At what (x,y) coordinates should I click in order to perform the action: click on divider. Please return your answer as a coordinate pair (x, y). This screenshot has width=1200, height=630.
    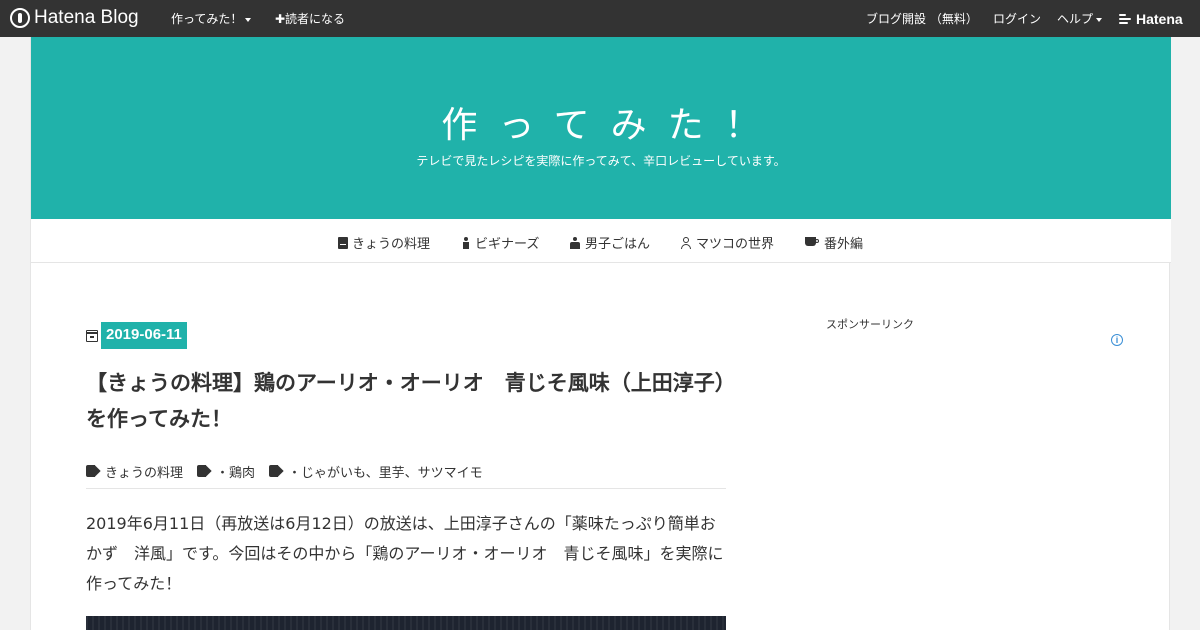
    Looking at the image, I should click on (406, 488).